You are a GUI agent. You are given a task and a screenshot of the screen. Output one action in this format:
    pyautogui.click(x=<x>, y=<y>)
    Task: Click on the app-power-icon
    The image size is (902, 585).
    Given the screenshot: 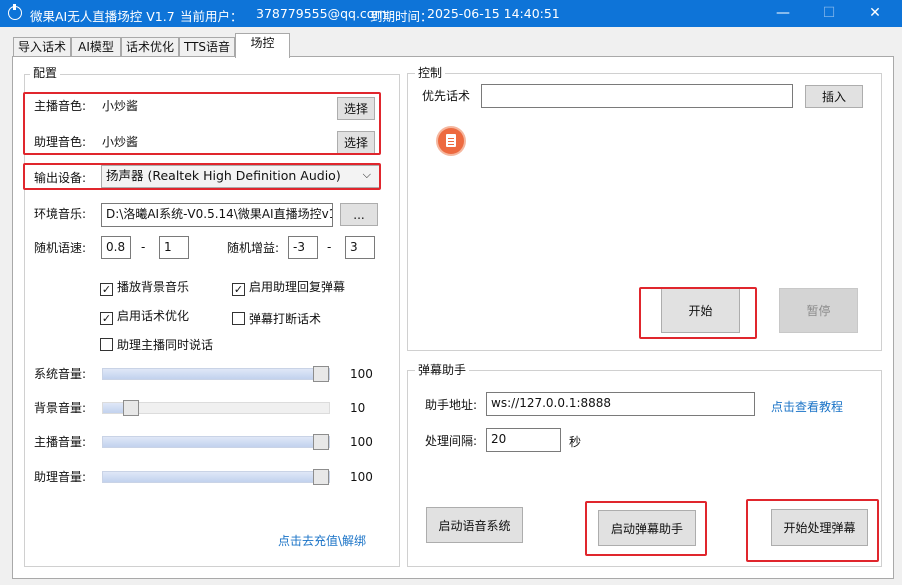 What is the action you would take?
    pyautogui.click(x=15, y=12)
    